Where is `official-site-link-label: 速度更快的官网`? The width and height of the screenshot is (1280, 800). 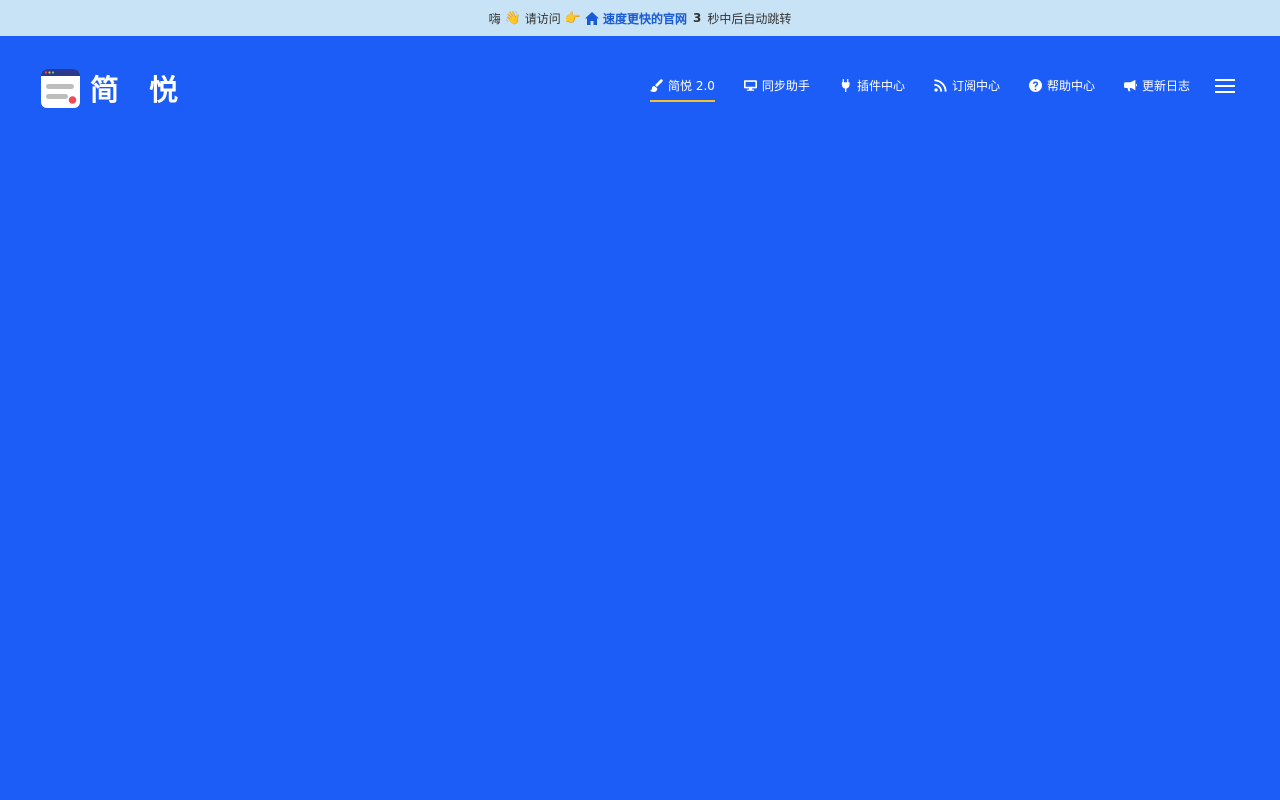 official-site-link-label: 速度更快的官网 is located at coordinates (645, 18).